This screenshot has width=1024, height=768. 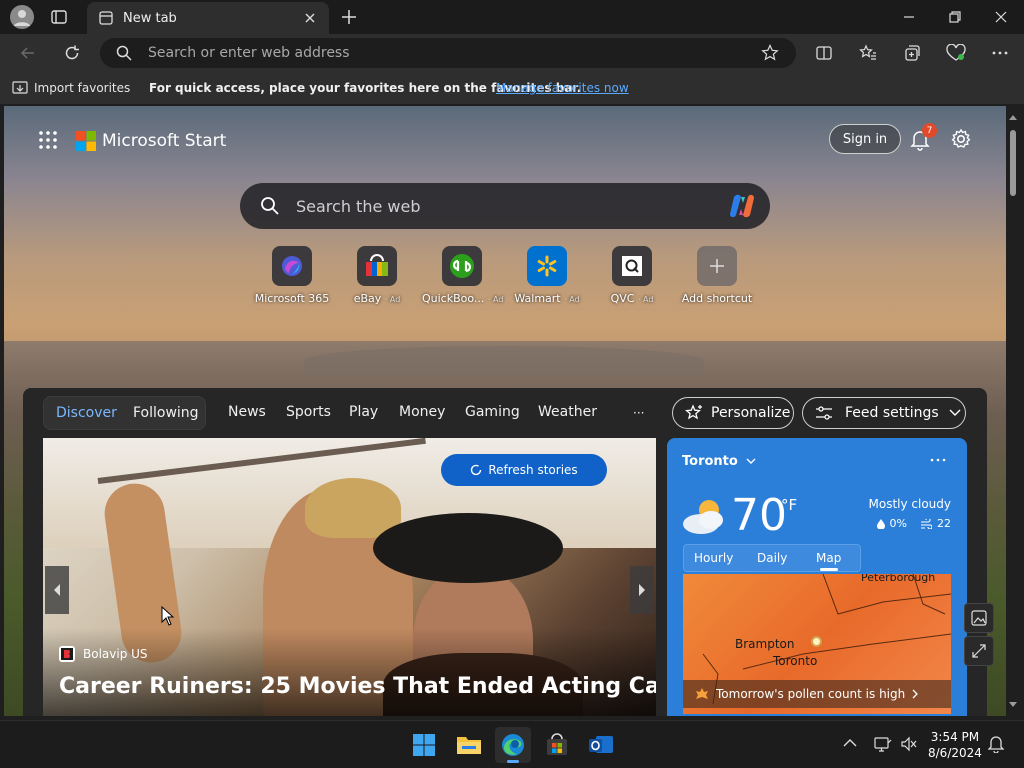 I want to click on partly-cloudy-icon, so click(x=704, y=516).